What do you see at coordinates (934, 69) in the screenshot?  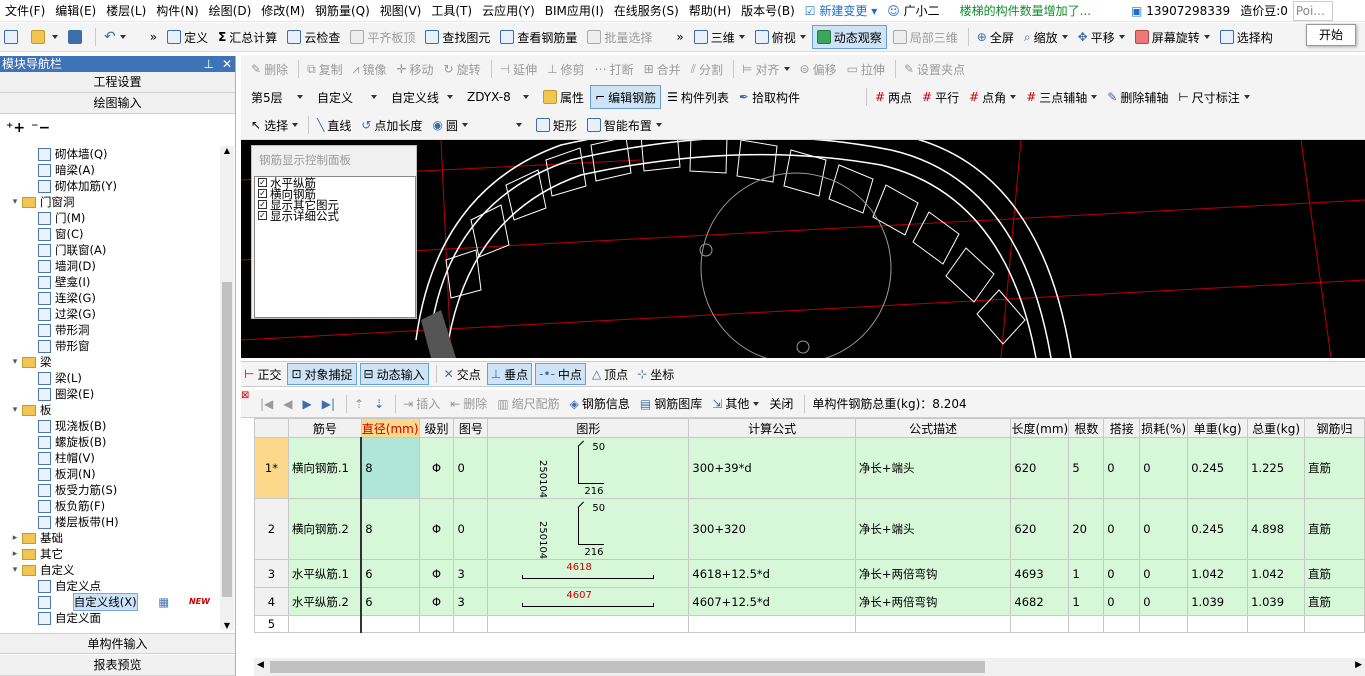 I see `set-grip-button: ✎ 设置夹点` at bounding box center [934, 69].